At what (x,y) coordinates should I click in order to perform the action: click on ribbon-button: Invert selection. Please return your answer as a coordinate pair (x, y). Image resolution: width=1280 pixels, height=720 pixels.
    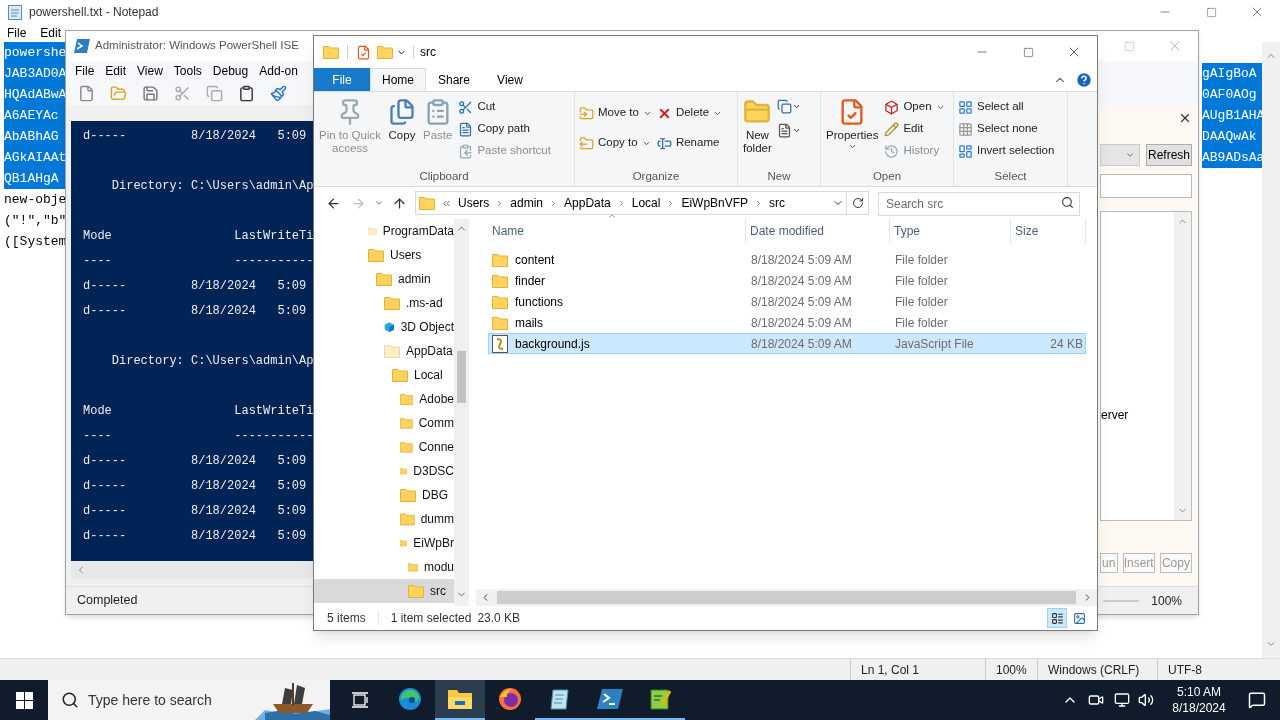
    Looking at the image, I should click on (1006, 151).